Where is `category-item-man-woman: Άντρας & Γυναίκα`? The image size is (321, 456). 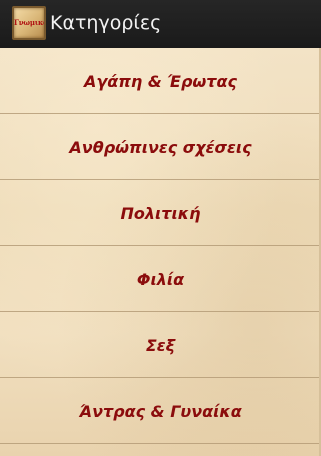
category-item-man-woman: Άντρας & Γυναίκα is located at coordinates (160, 411).